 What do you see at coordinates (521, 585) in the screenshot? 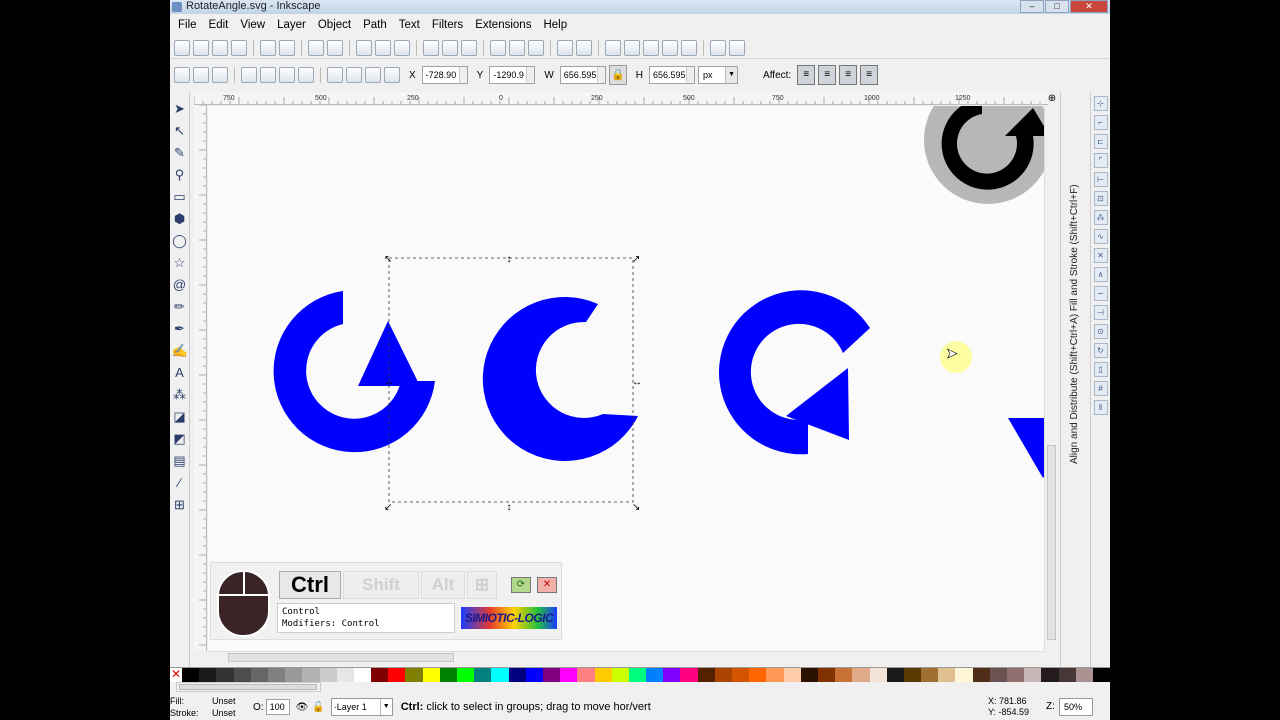
I see `refresh-icon: ⟳` at bounding box center [521, 585].